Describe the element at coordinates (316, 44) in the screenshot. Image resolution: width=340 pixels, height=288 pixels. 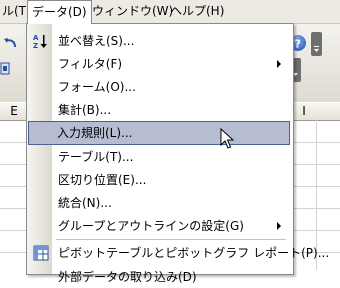
I see `toolbar-options-icon` at that location.